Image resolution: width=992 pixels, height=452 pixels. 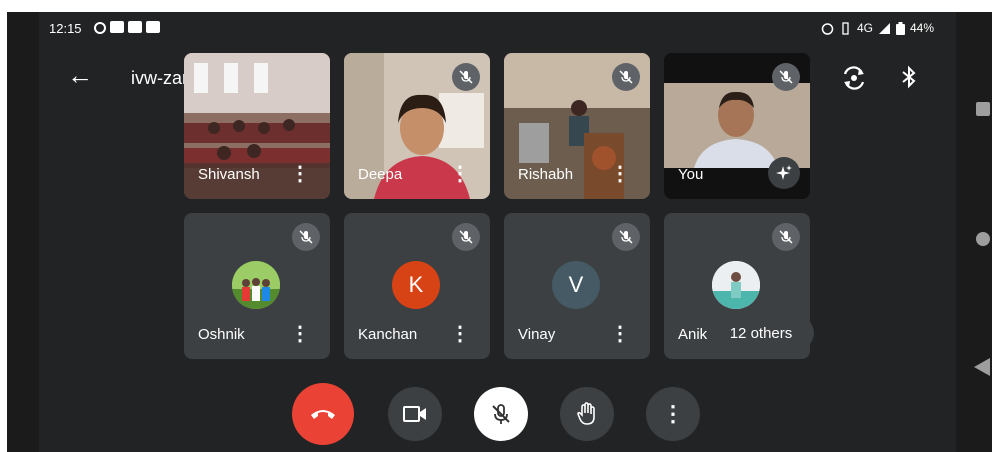 I want to click on more-options-button: ⋮, so click(x=673, y=414).